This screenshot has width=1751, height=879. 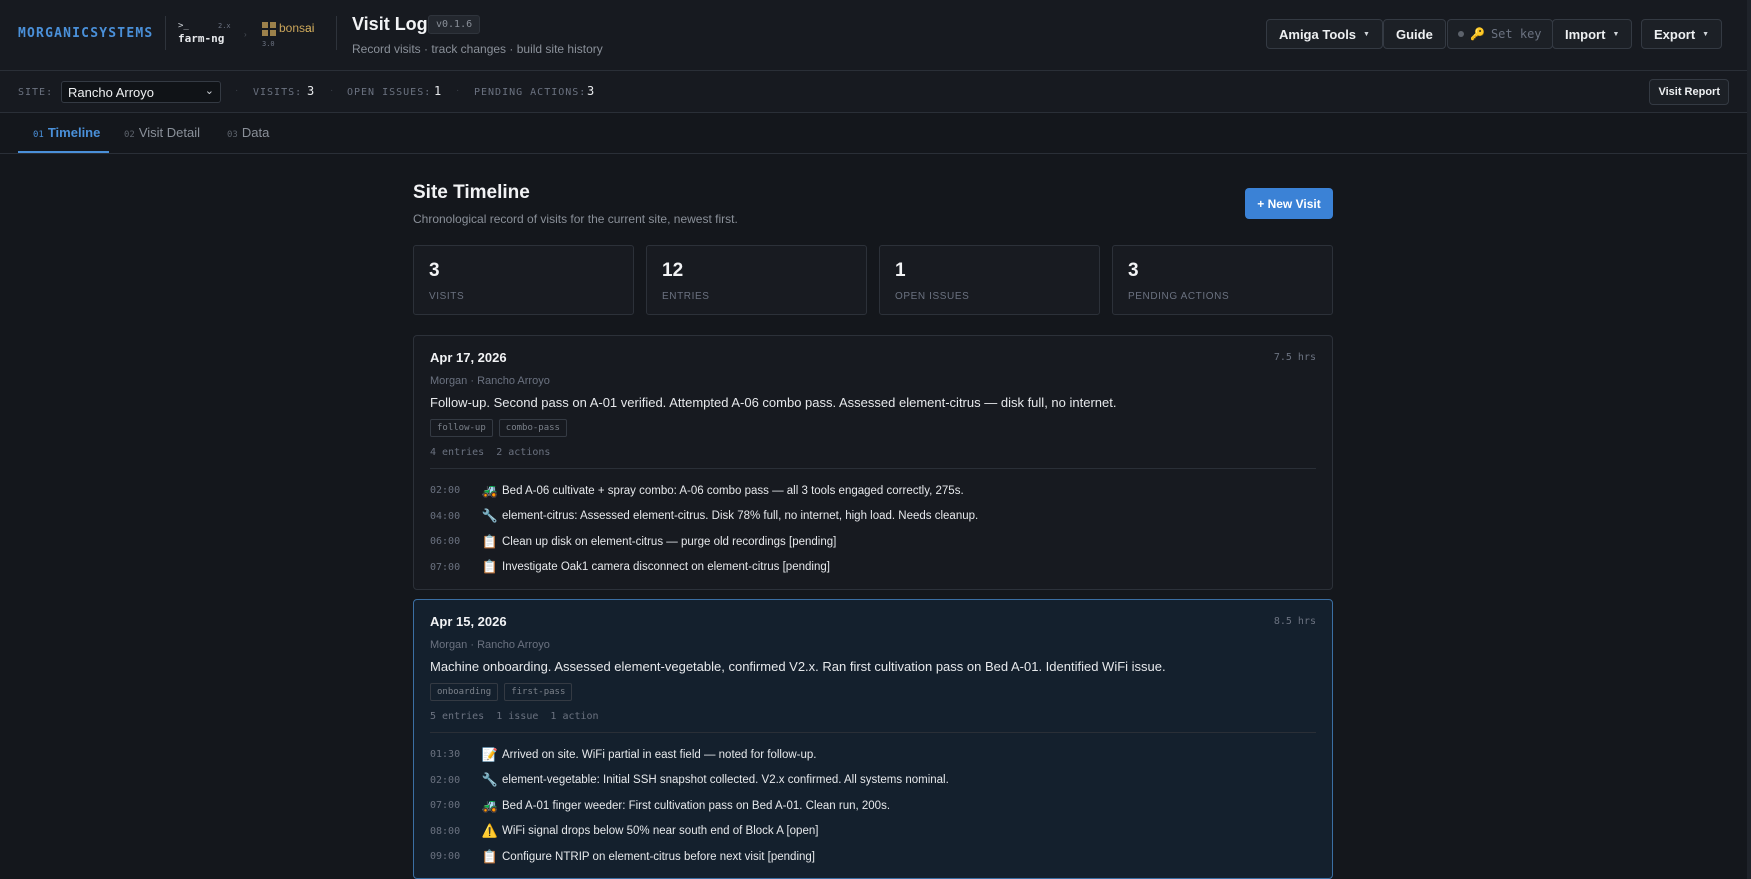 I want to click on stat-card-visits: 3 Visits, so click(x=523, y=280).